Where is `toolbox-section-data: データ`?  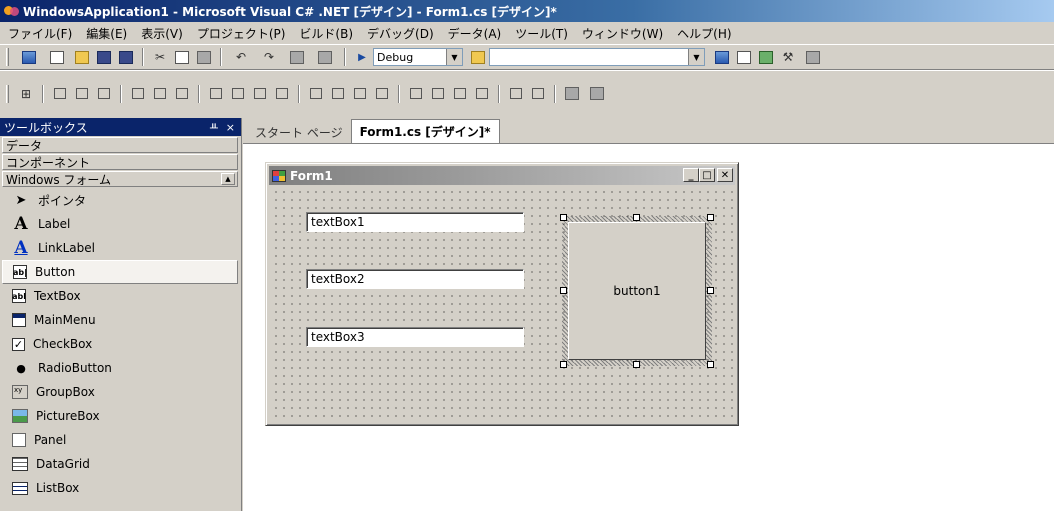
toolbox-section-data: データ is located at coordinates (120, 145).